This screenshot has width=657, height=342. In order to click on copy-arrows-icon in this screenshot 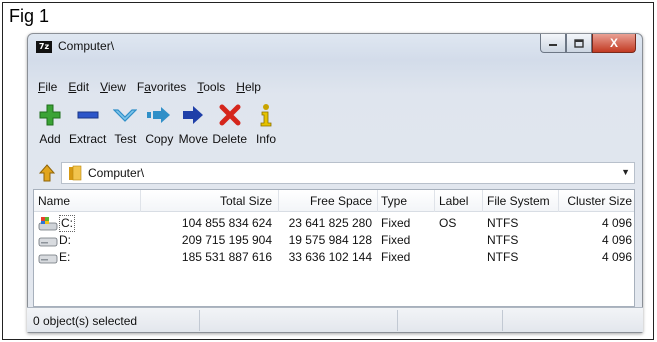, I will do `click(159, 115)`.